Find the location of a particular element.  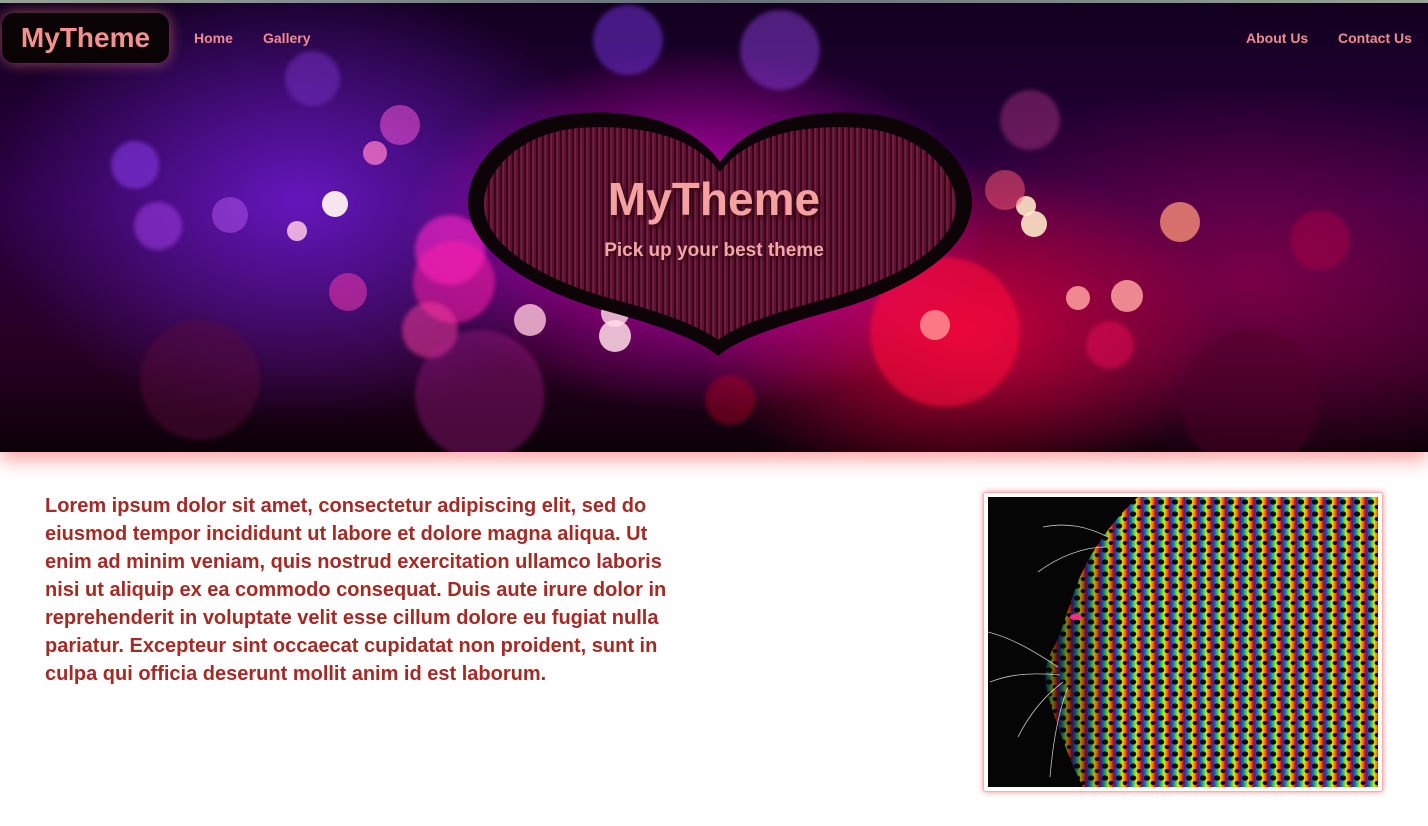

featured-image-frame is located at coordinates (1183, 642).